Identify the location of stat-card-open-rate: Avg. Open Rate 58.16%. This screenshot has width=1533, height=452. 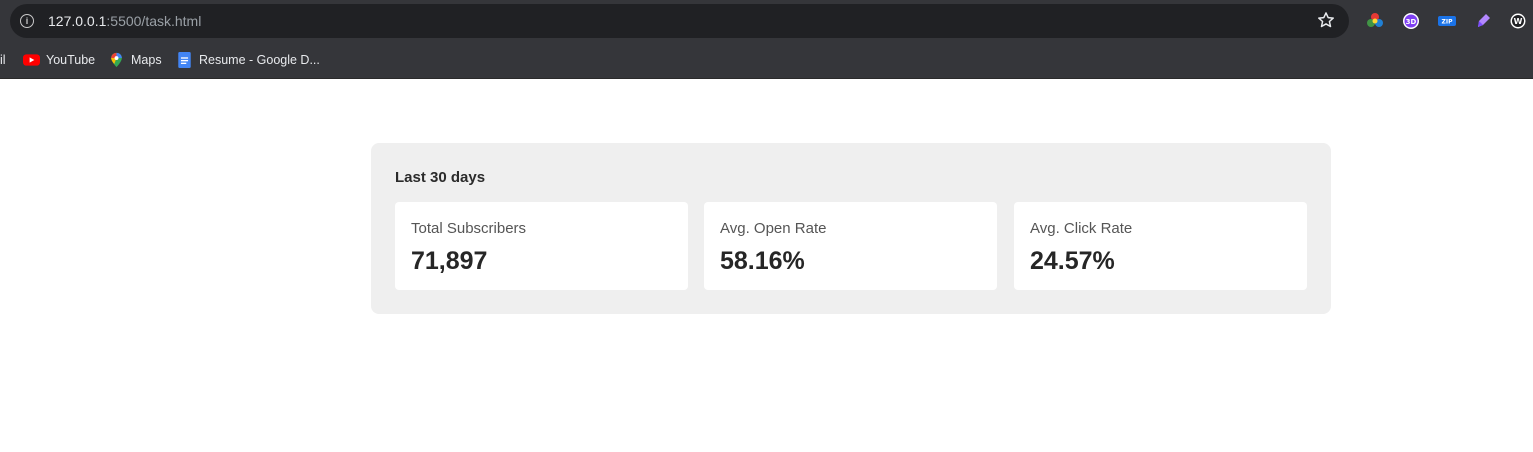
(850, 246).